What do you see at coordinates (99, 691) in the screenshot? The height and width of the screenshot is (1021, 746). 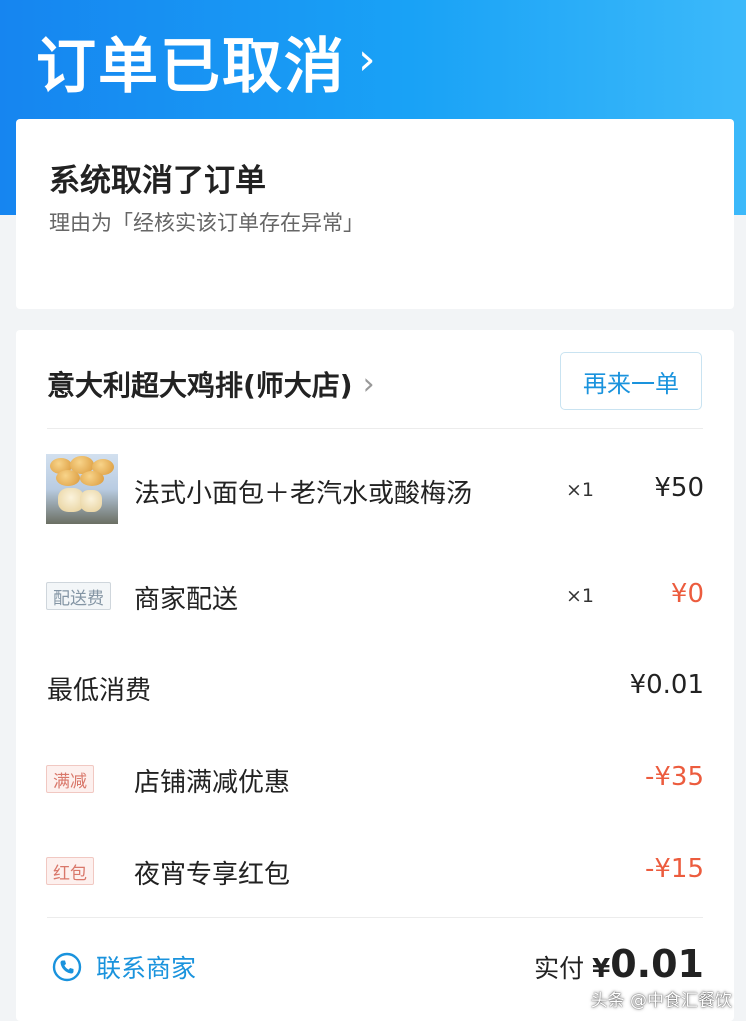 I see `min-spend-label: 最低消费` at bounding box center [99, 691].